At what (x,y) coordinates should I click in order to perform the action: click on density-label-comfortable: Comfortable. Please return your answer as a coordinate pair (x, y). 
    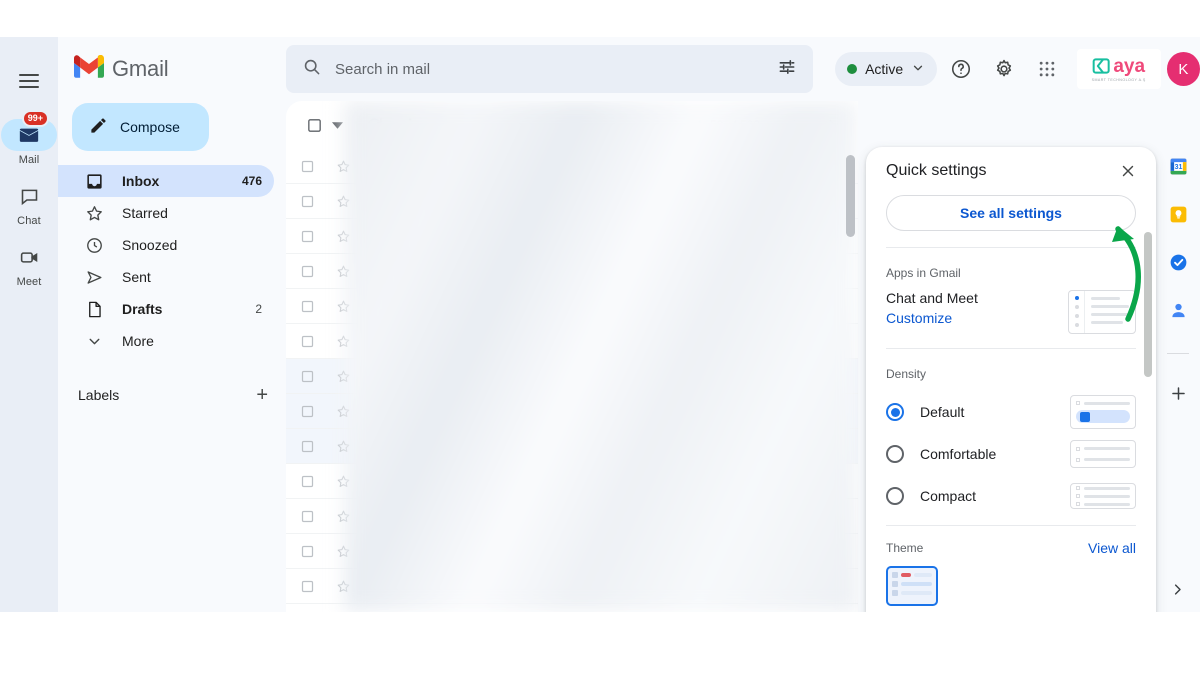
    Looking at the image, I should click on (958, 454).